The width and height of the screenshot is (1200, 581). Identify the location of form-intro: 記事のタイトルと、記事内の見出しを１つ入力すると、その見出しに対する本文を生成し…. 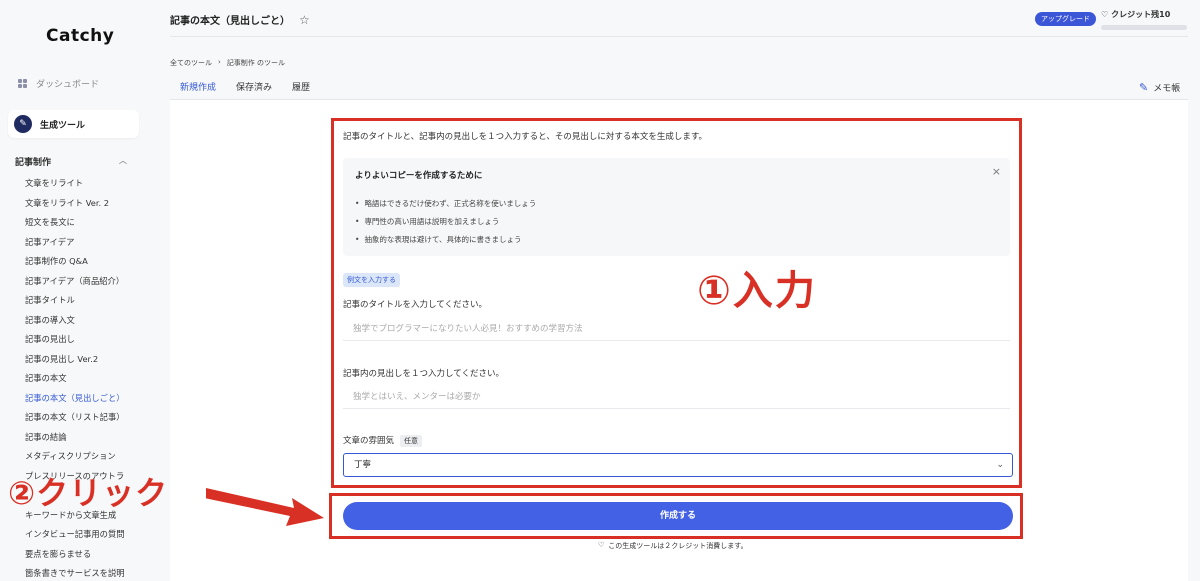
(525, 137).